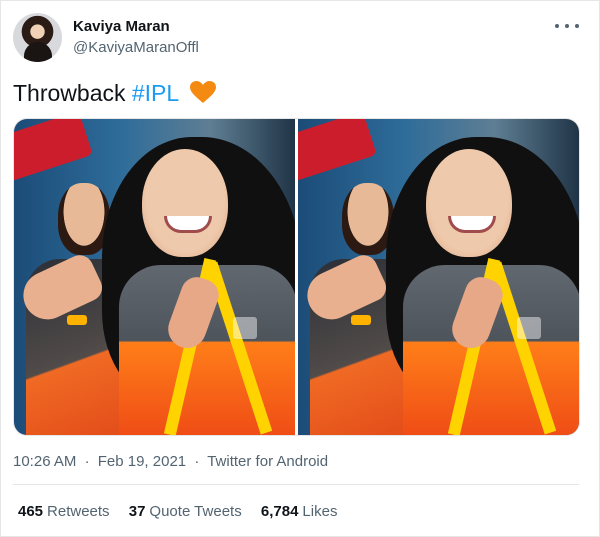  Describe the element at coordinates (44, 461) in the screenshot. I see `tweet-time: 10:26 AM` at that location.